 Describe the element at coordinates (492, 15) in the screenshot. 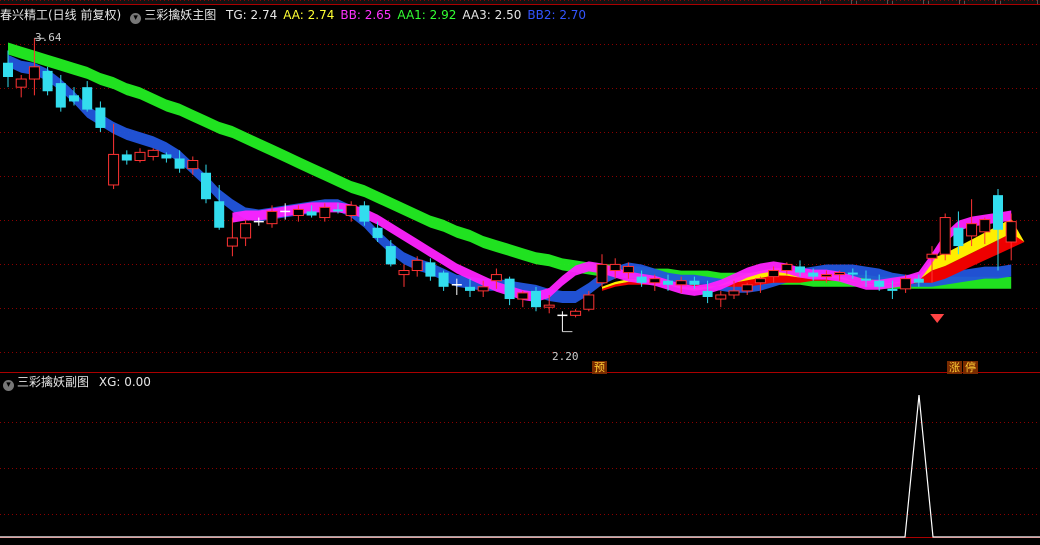

I see `indicator-value: AA3: 2.50` at that location.